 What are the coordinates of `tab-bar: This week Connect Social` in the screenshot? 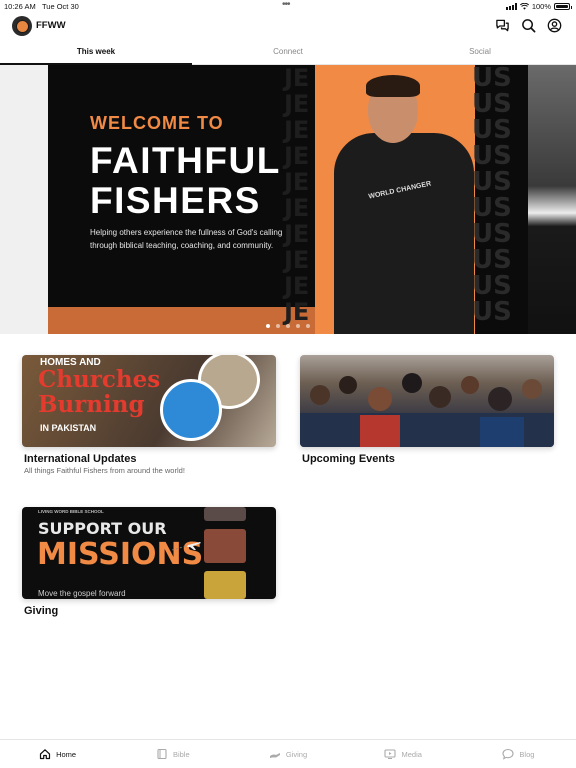 It's located at (288, 53).